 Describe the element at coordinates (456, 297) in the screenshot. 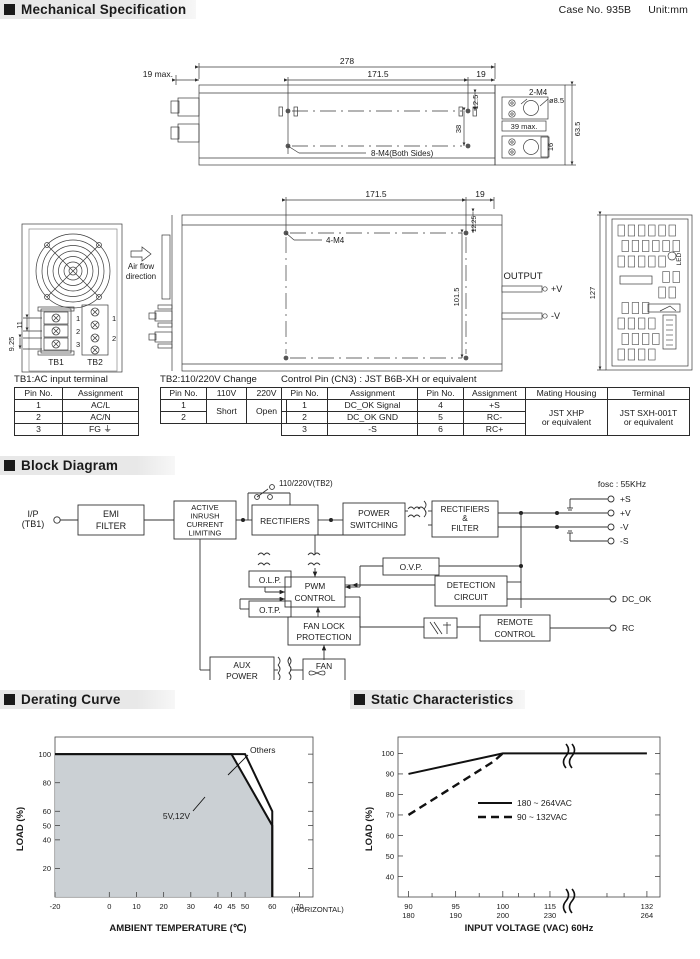

I see `dim-101-5: 101.5` at that location.